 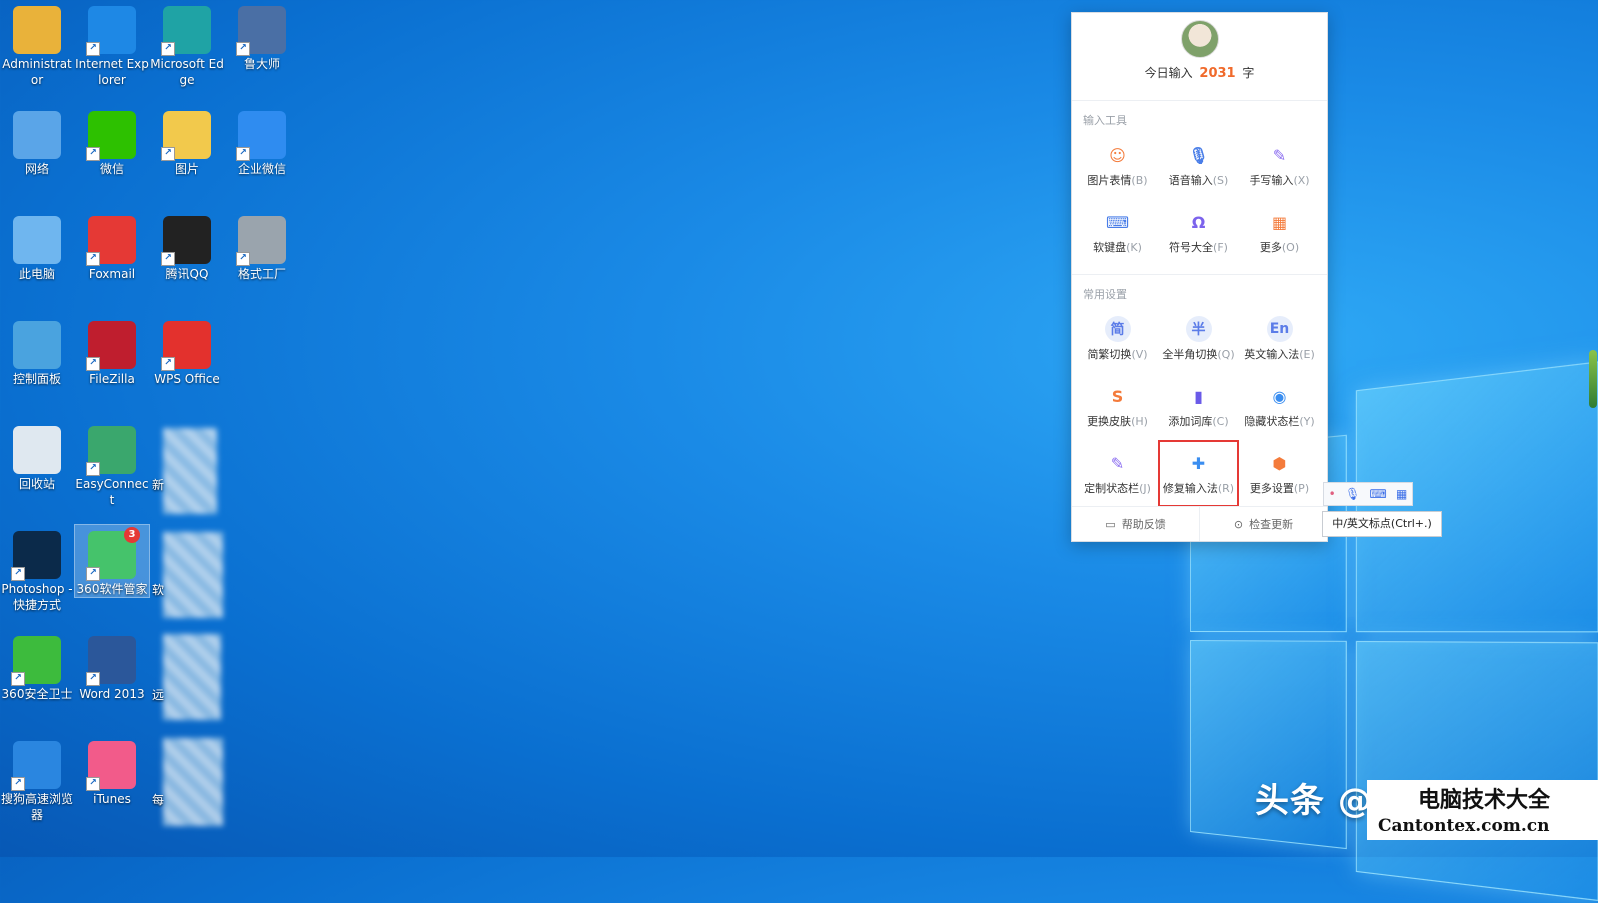 I want to click on keyboard-icon: ⌨, so click(x=1377, y=494).